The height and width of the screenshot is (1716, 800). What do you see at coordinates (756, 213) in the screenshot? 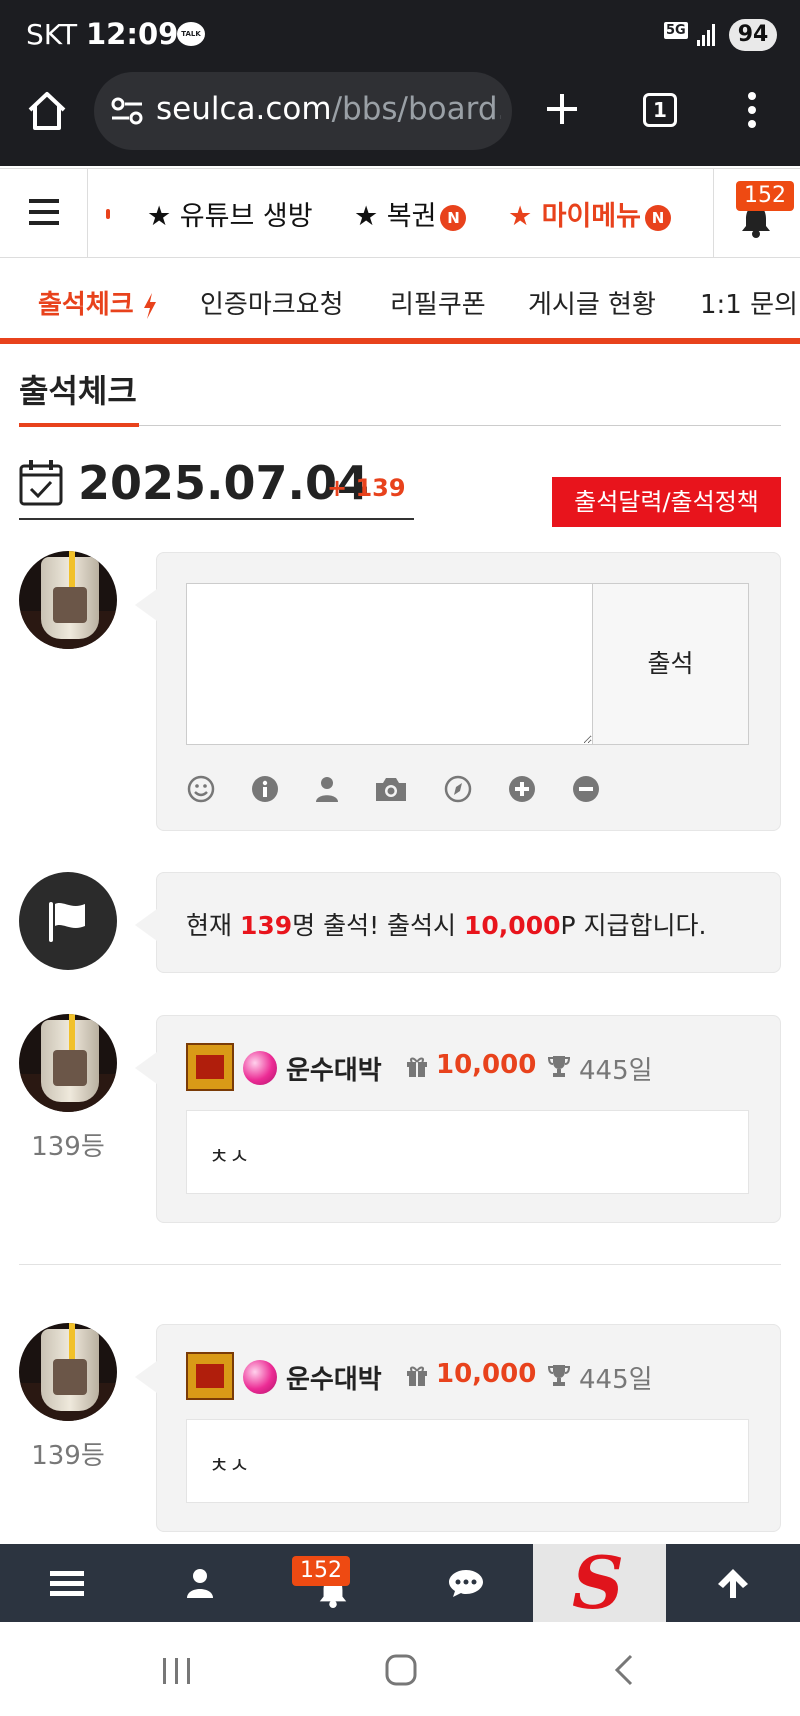
I see `notifications-button: 152` at bounding box center [756, 213].